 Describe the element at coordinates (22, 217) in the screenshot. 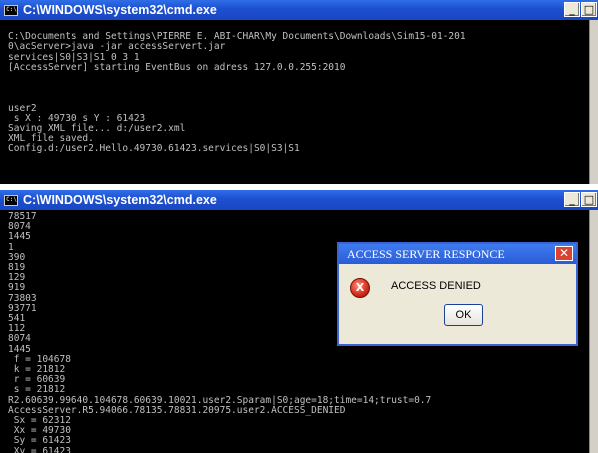

I see `console-line: 78517` at that location.